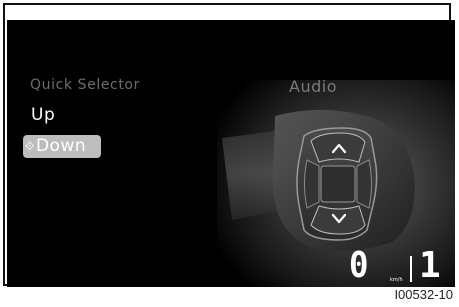  I want to click on menu-item-up: Up, so click(43, 115).